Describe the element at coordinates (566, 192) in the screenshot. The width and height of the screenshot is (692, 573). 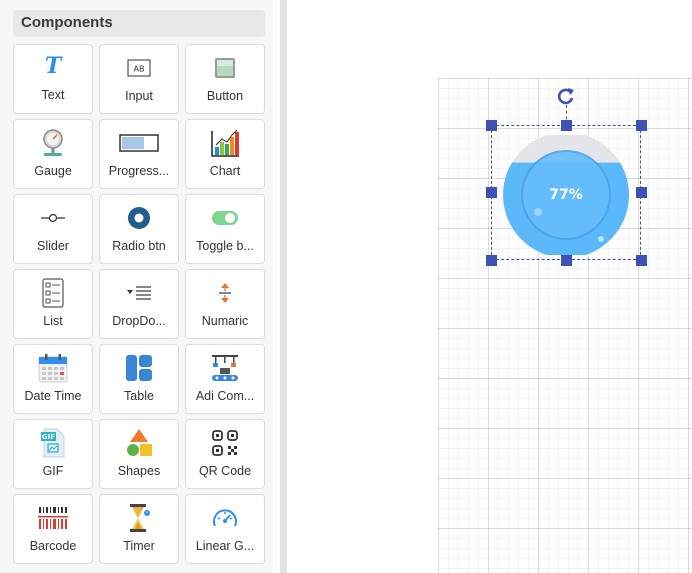
I see `selection-box` at that location.